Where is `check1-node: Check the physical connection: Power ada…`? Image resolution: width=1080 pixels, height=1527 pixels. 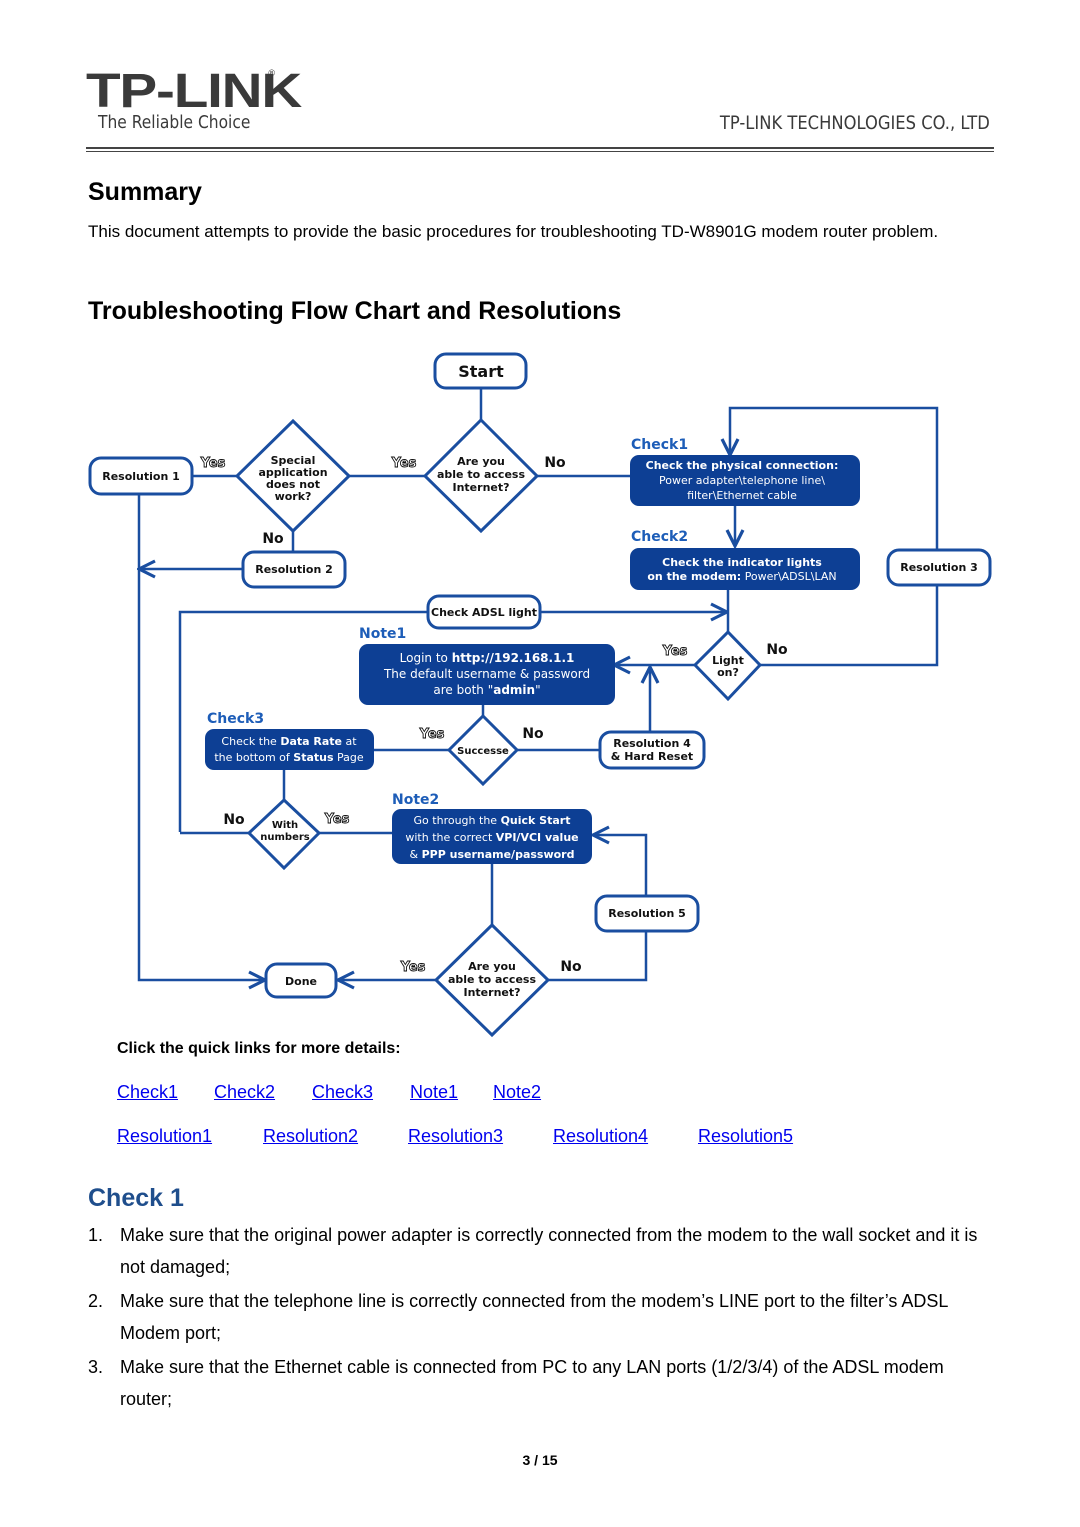
check1-node: Check the physical connection: Power ada… is located at coordinates (745, 480).